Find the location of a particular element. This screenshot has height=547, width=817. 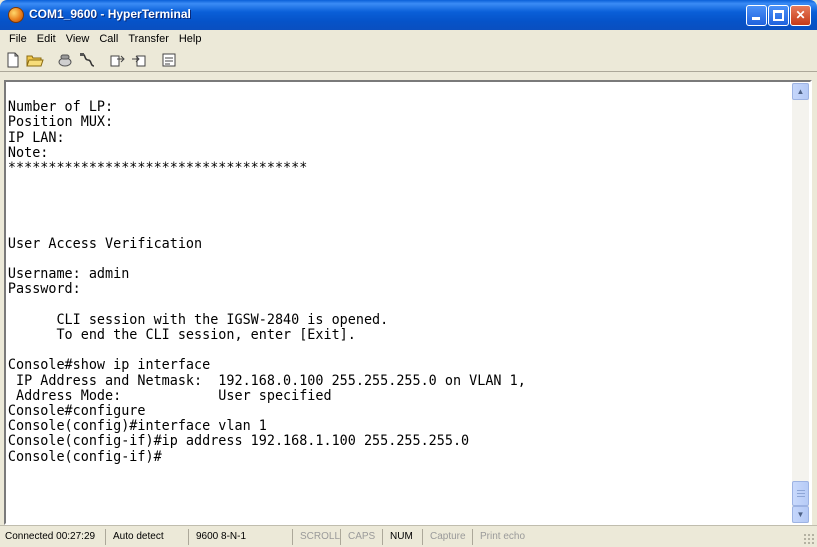

new-icon is located at coordinates (13, 60).